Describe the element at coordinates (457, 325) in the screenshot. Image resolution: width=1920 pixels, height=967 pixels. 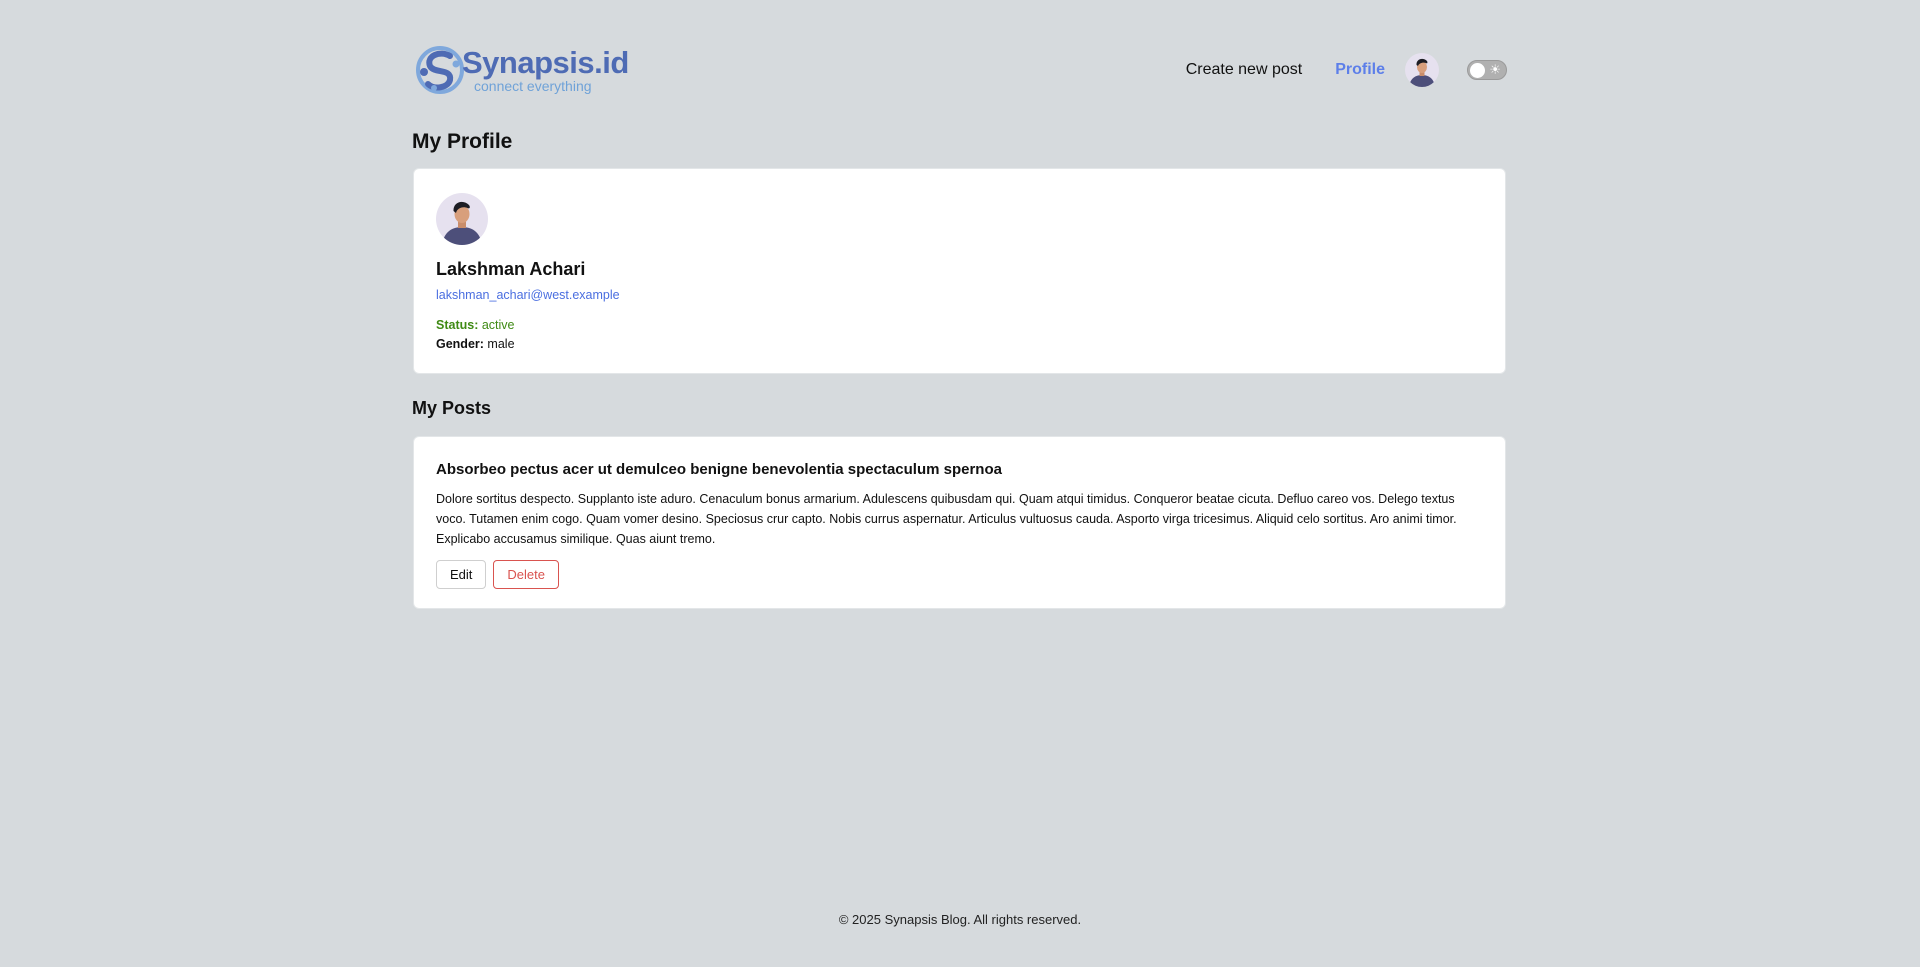
I see `status-label: Status:` at that location.